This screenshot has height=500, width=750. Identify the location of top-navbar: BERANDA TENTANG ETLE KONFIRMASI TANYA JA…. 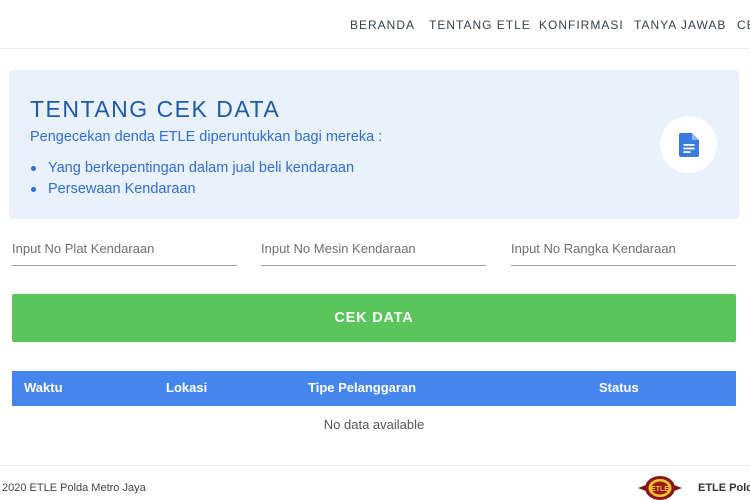
(375, 24).